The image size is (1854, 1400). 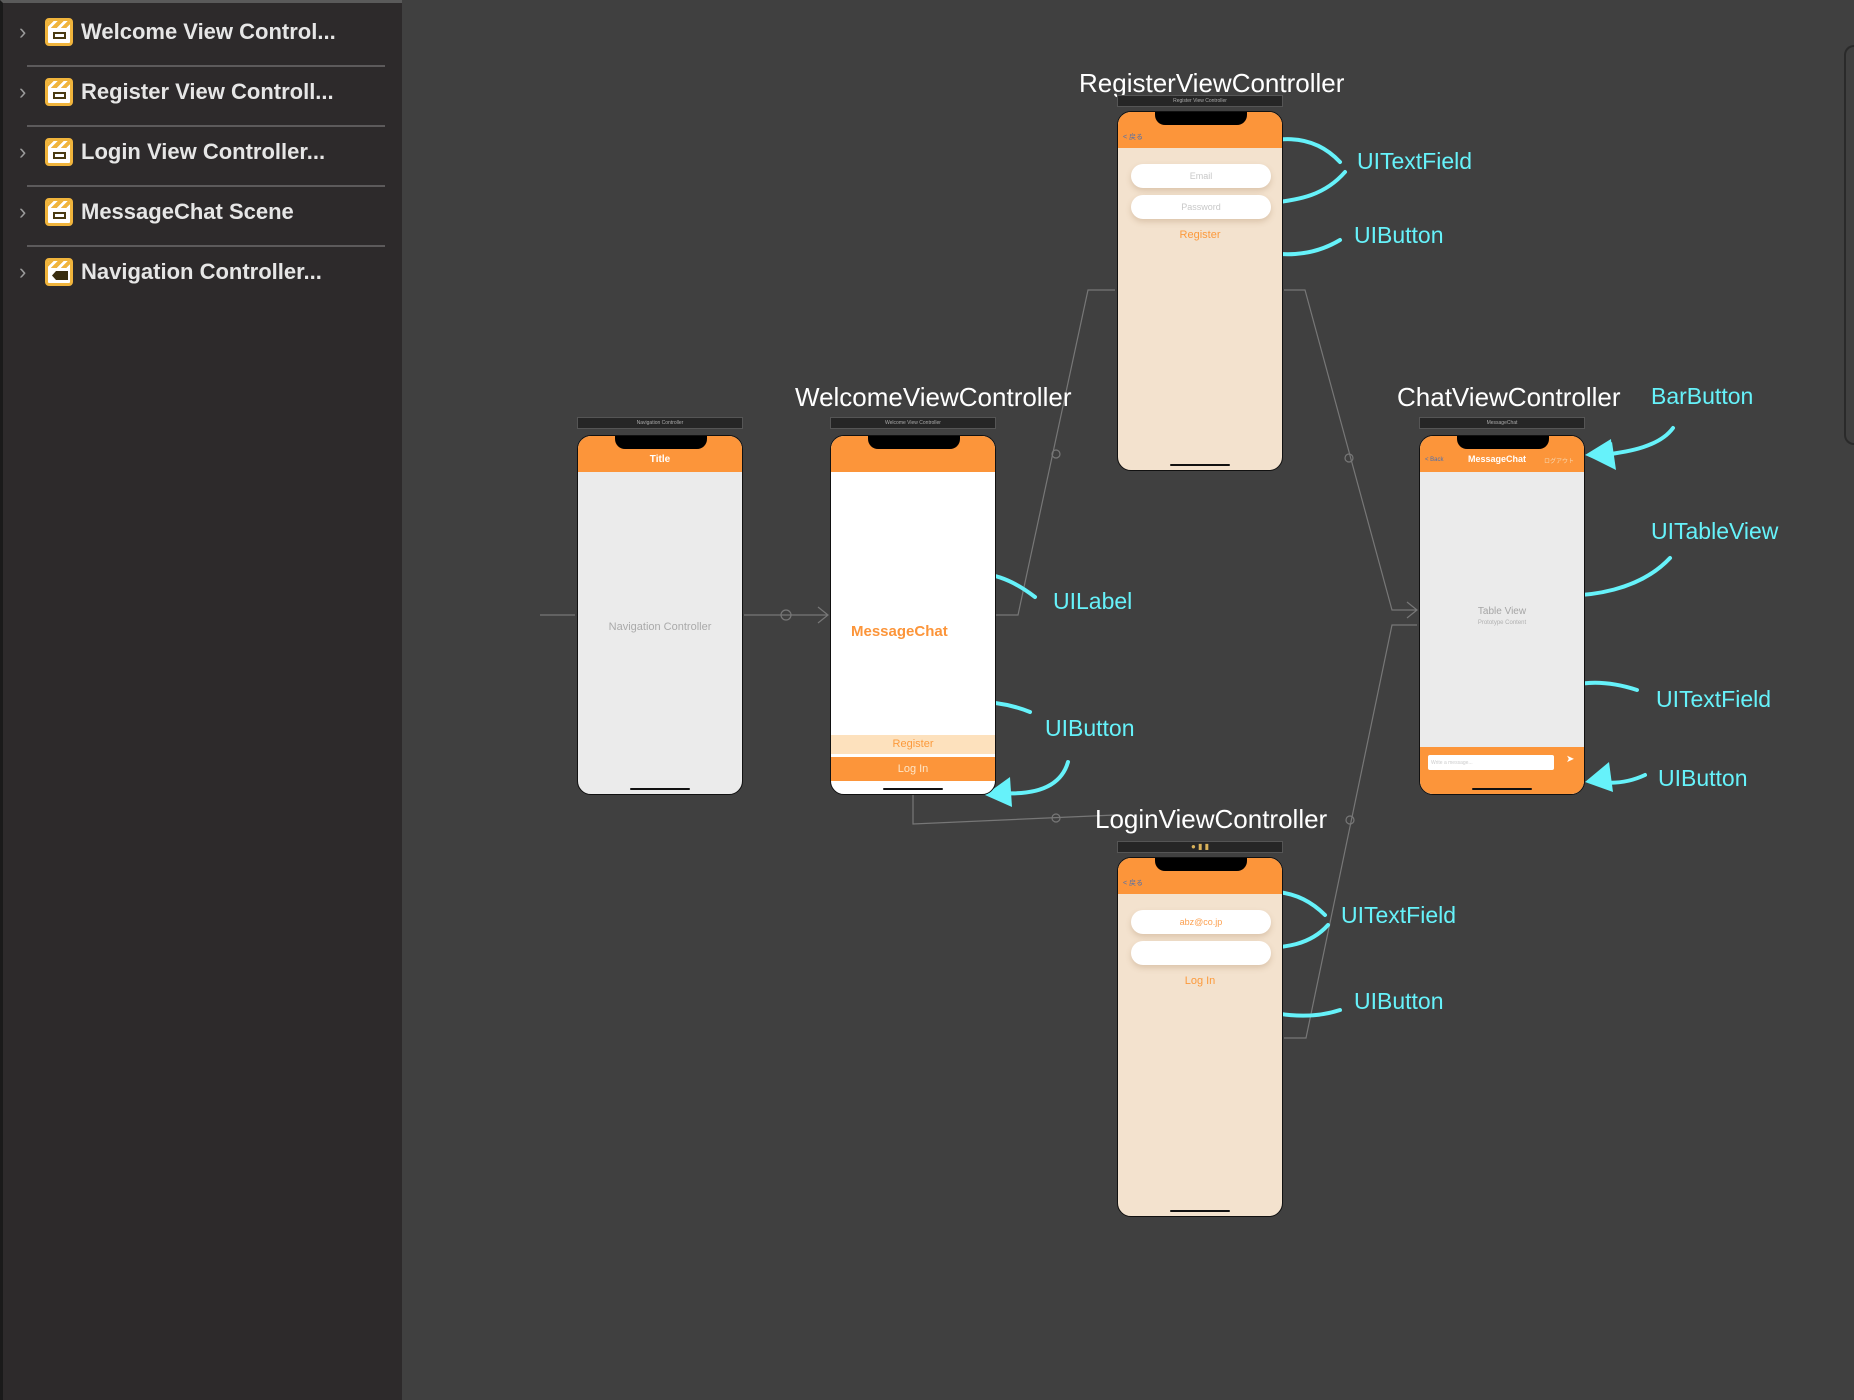 I want to click on email-field: Email, so click(x=1201, y=176).